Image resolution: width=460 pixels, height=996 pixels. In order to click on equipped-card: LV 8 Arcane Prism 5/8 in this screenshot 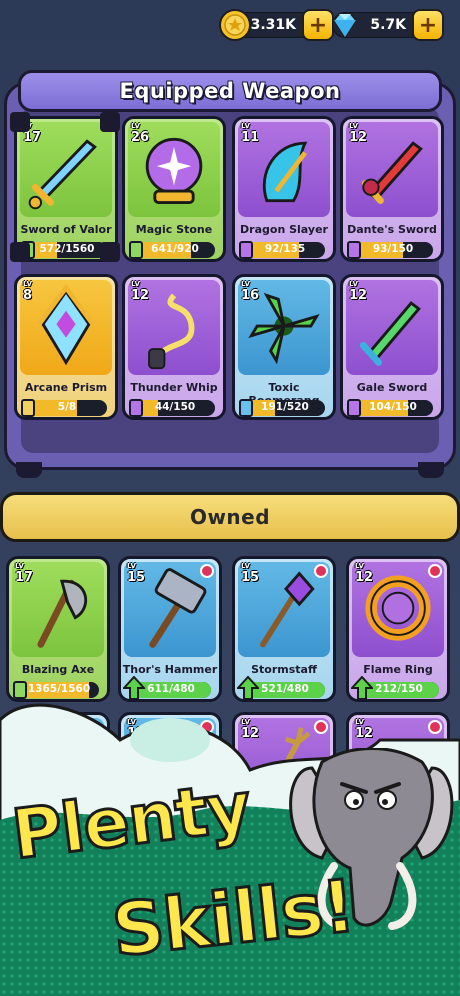, I will do `click(66, 347)`.